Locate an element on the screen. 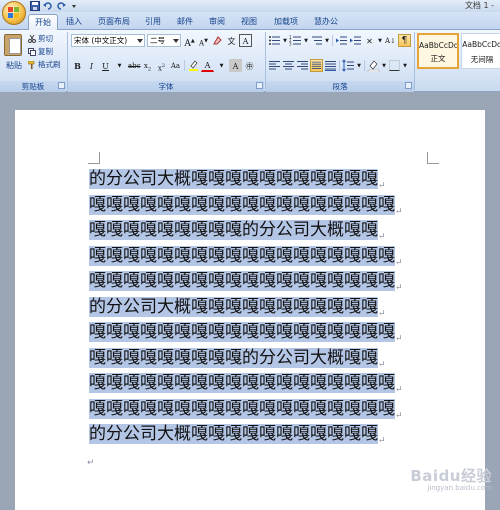 Image resolution: width=500 pixels, height=510 pixels. style-normal-sample: AaBbCcDd is located at coordinates (438, 45).